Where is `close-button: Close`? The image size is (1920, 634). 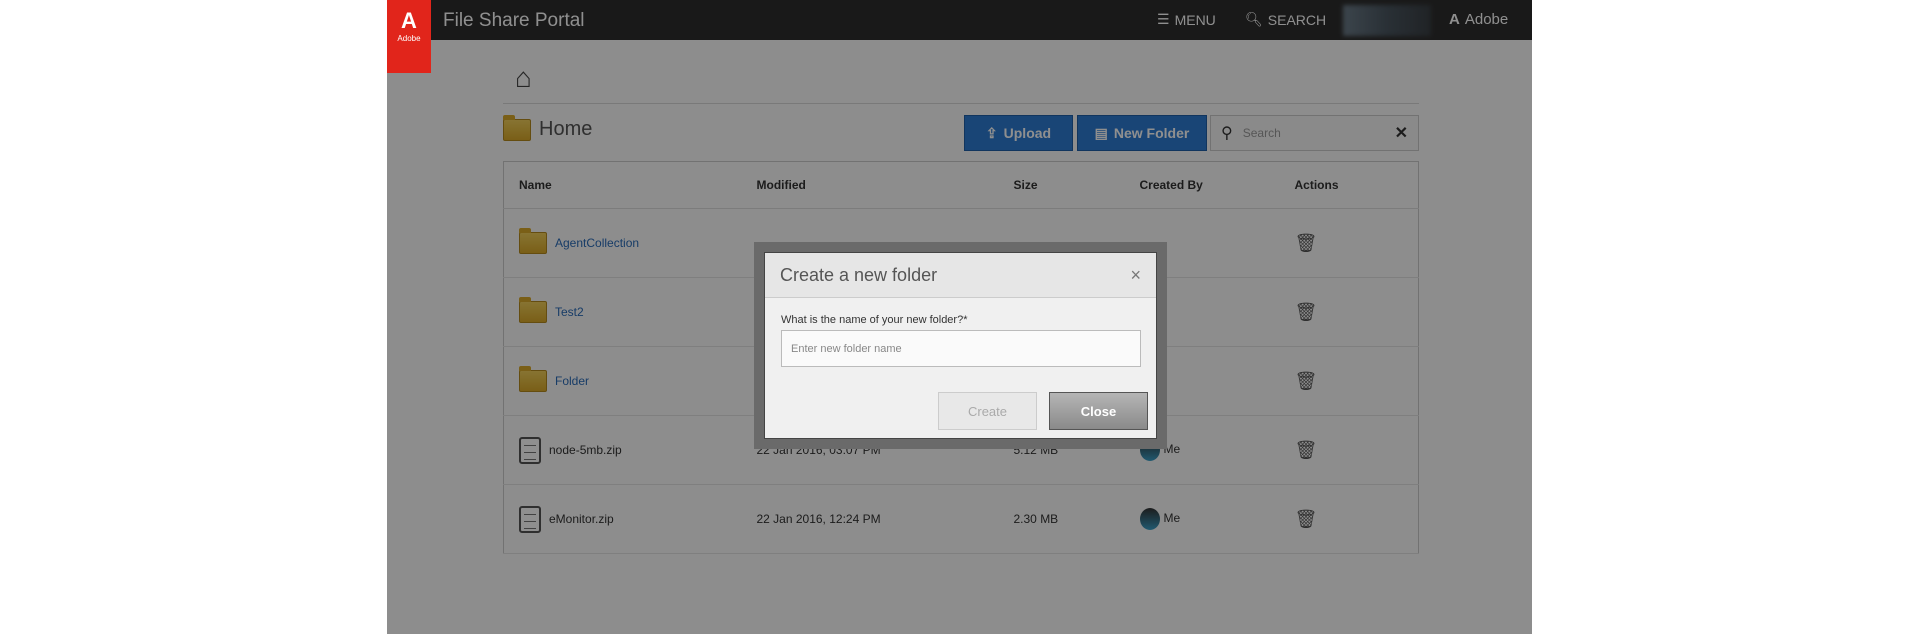 close-button: Close is located at coordinates (1098, 411).